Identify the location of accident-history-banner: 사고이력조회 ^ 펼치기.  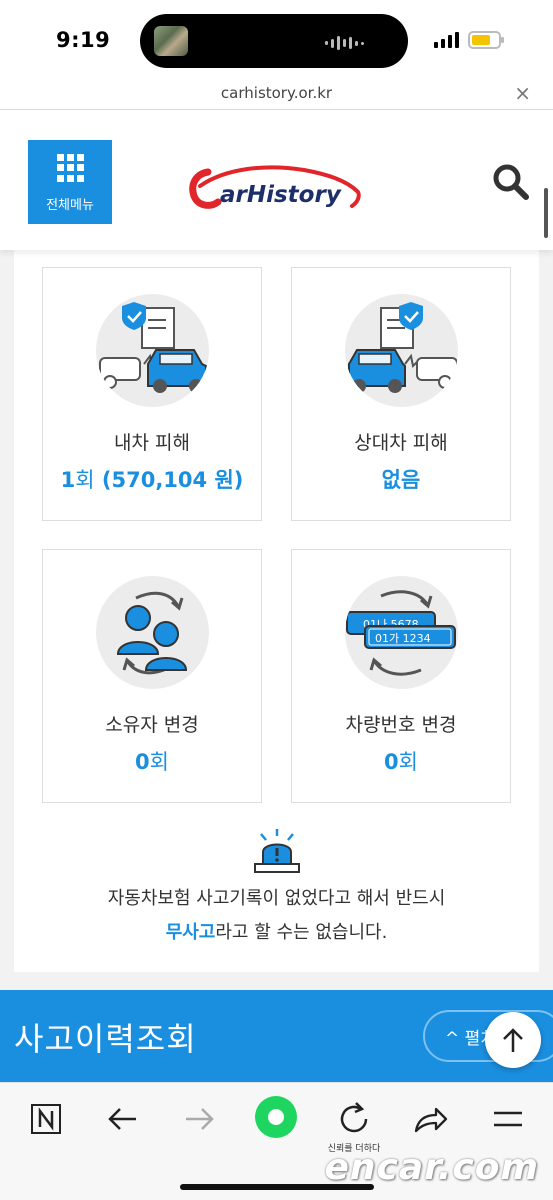
(276, 1036).